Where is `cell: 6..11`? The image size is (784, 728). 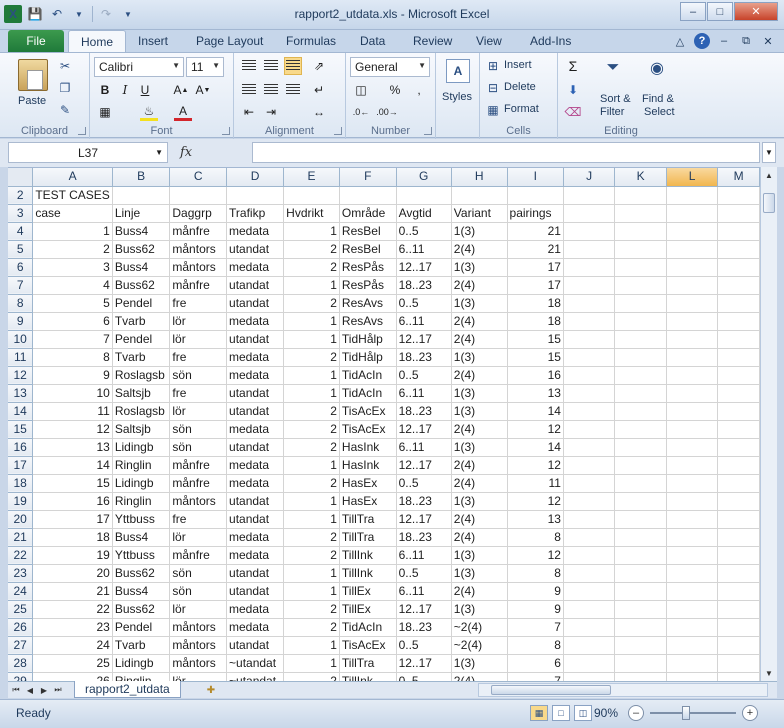
cell: 6..11 is located at coordinates (424, 393).